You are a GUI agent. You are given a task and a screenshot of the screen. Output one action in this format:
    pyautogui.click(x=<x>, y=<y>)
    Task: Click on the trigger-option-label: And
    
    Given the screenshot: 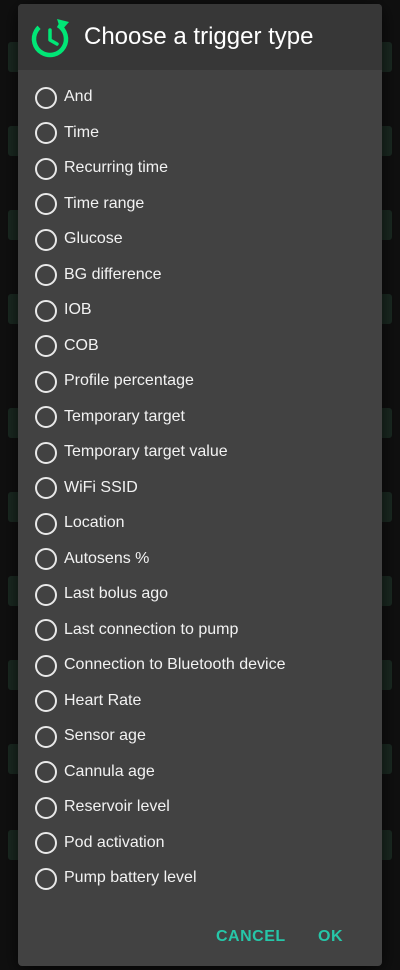 What is the action you would take?
    pyautogui.click(x=78, y=96)
    